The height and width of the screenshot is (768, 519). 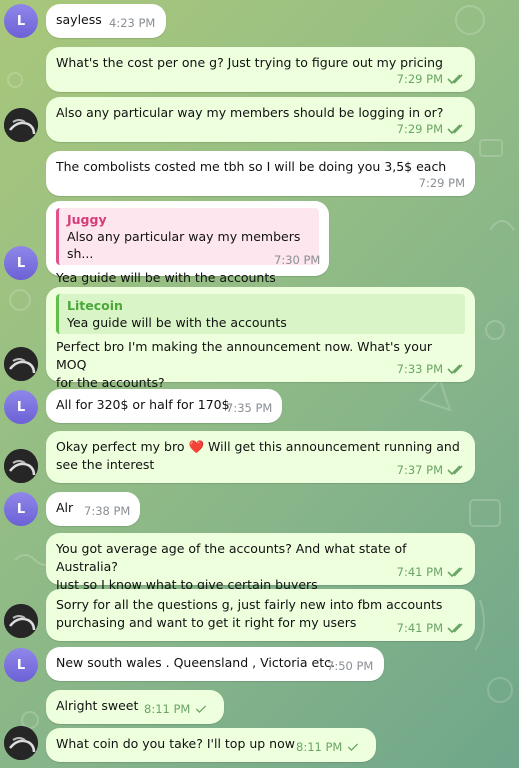 What do you see at coordinates (107, 511) in the screenshot?
I see `message-time: 7:38 PM` at bounding box center [107, 511].